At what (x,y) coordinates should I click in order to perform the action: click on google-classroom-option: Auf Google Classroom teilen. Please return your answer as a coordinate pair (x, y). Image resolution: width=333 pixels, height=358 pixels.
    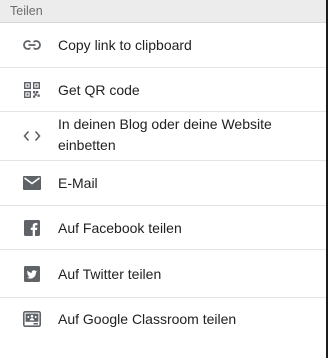
    Looking at the image, I should click on (163, 319).